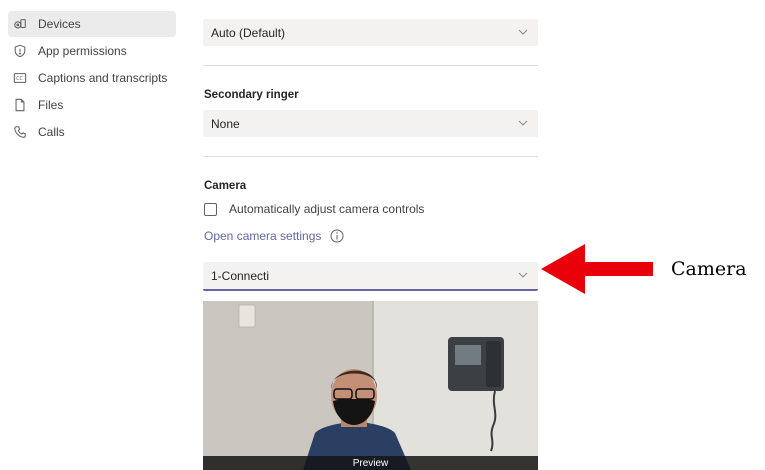 This screenshot has width=765, height=470. I want to click on shield-icon, so click(20, 51).